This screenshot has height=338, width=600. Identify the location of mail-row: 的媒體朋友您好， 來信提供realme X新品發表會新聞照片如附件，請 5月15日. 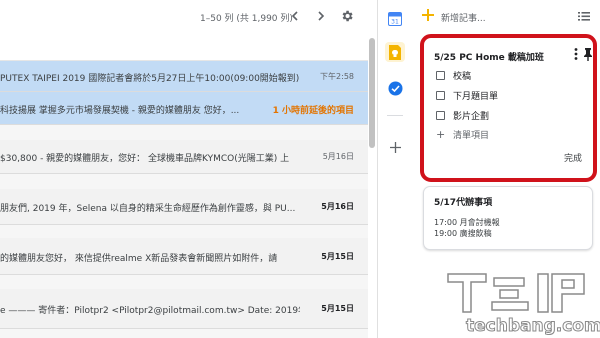
(184, 256).